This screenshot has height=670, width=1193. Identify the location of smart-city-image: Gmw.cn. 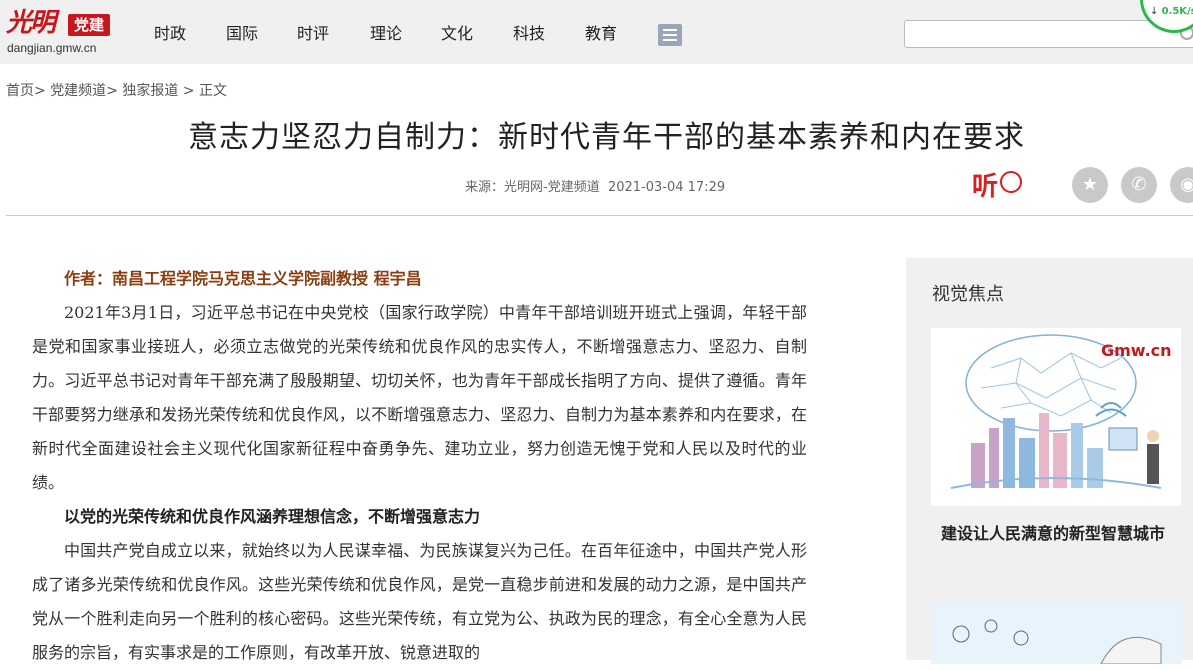
(1056, 417).